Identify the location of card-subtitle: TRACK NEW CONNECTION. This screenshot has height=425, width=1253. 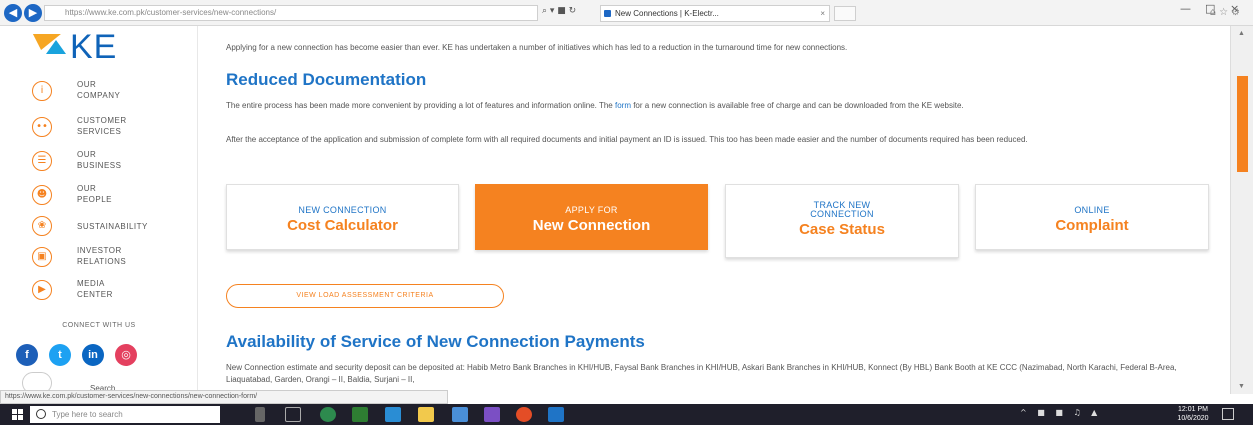
(842, 209).